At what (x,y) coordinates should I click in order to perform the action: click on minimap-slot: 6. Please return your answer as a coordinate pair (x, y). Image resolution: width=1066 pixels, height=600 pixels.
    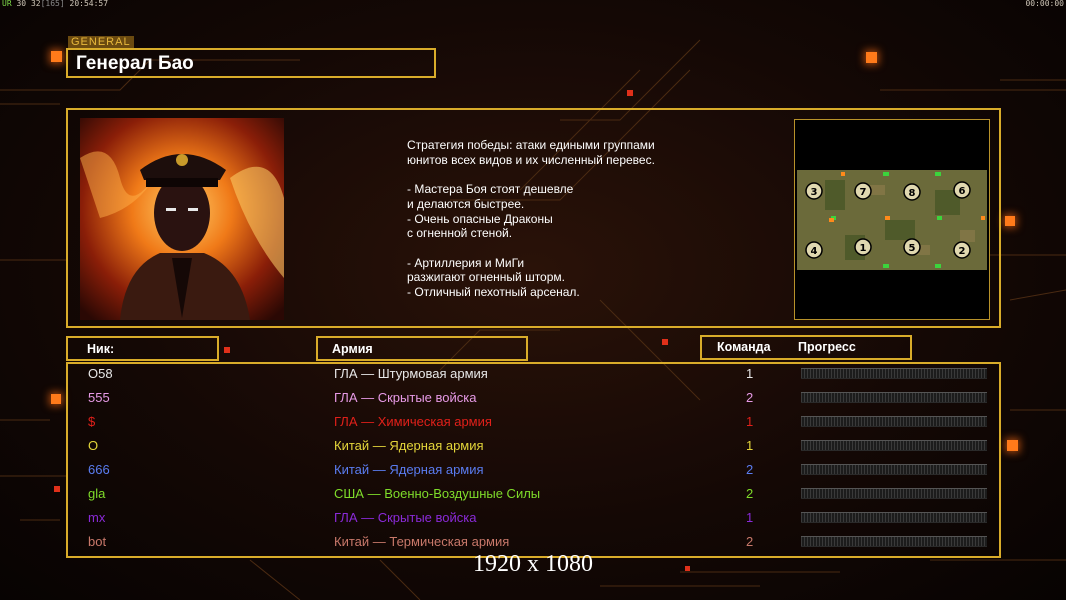
    Looking at the image, I should click on (962, 191).